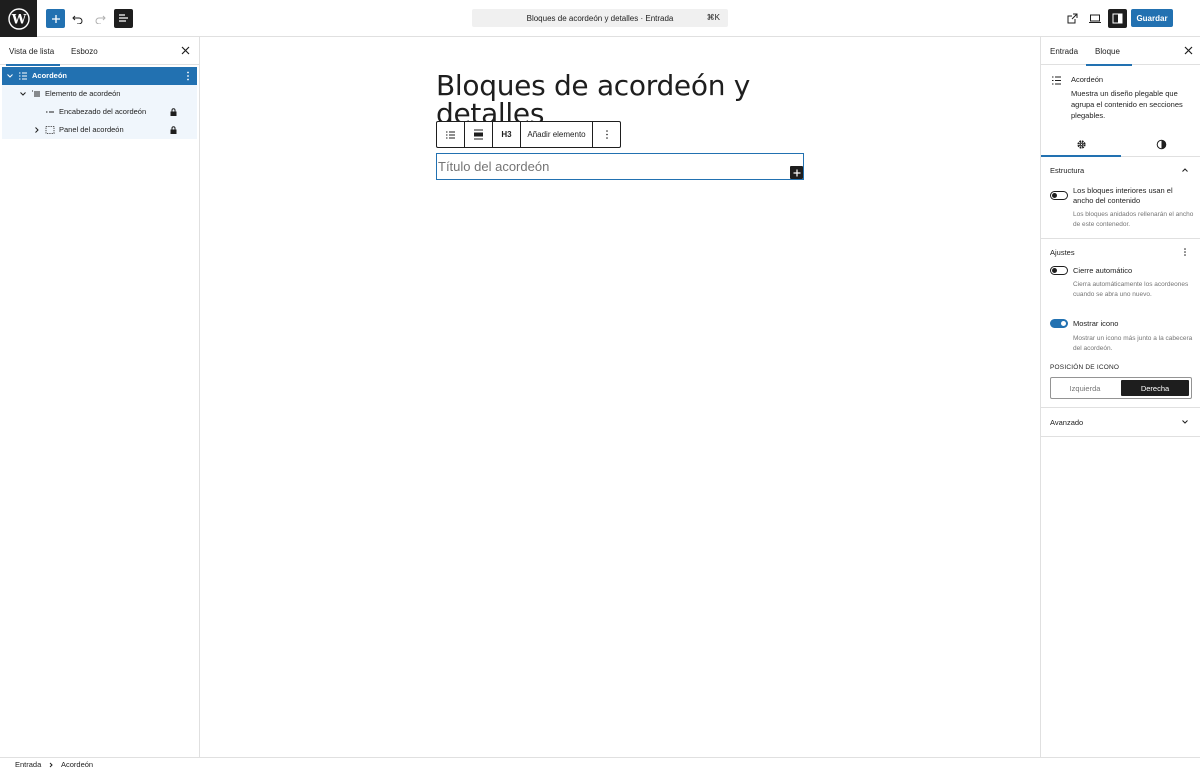 Image resolution: width=1200 pixels, height=771 pixels. I want to click on add-block-button, so click(55, 18).